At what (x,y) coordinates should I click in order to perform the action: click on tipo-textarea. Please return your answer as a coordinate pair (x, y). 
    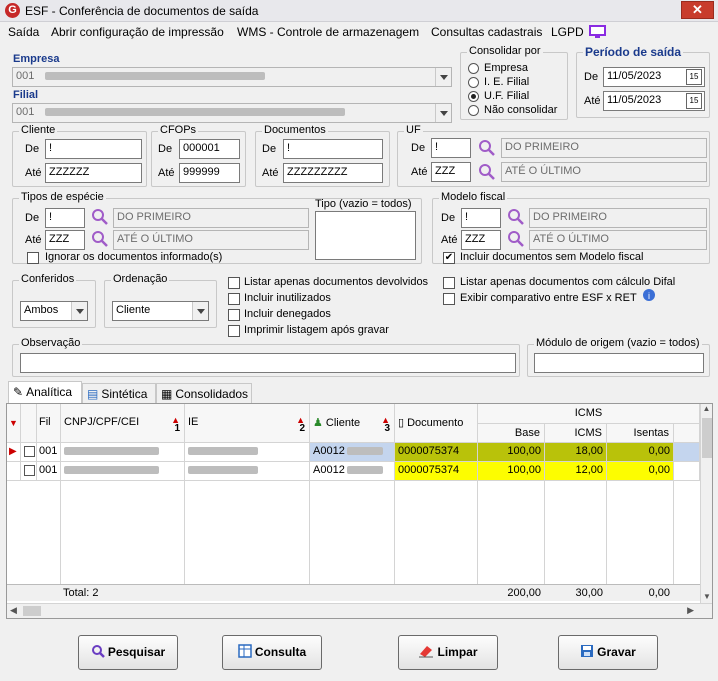
    Looking at the image, I should click on (365, 235).